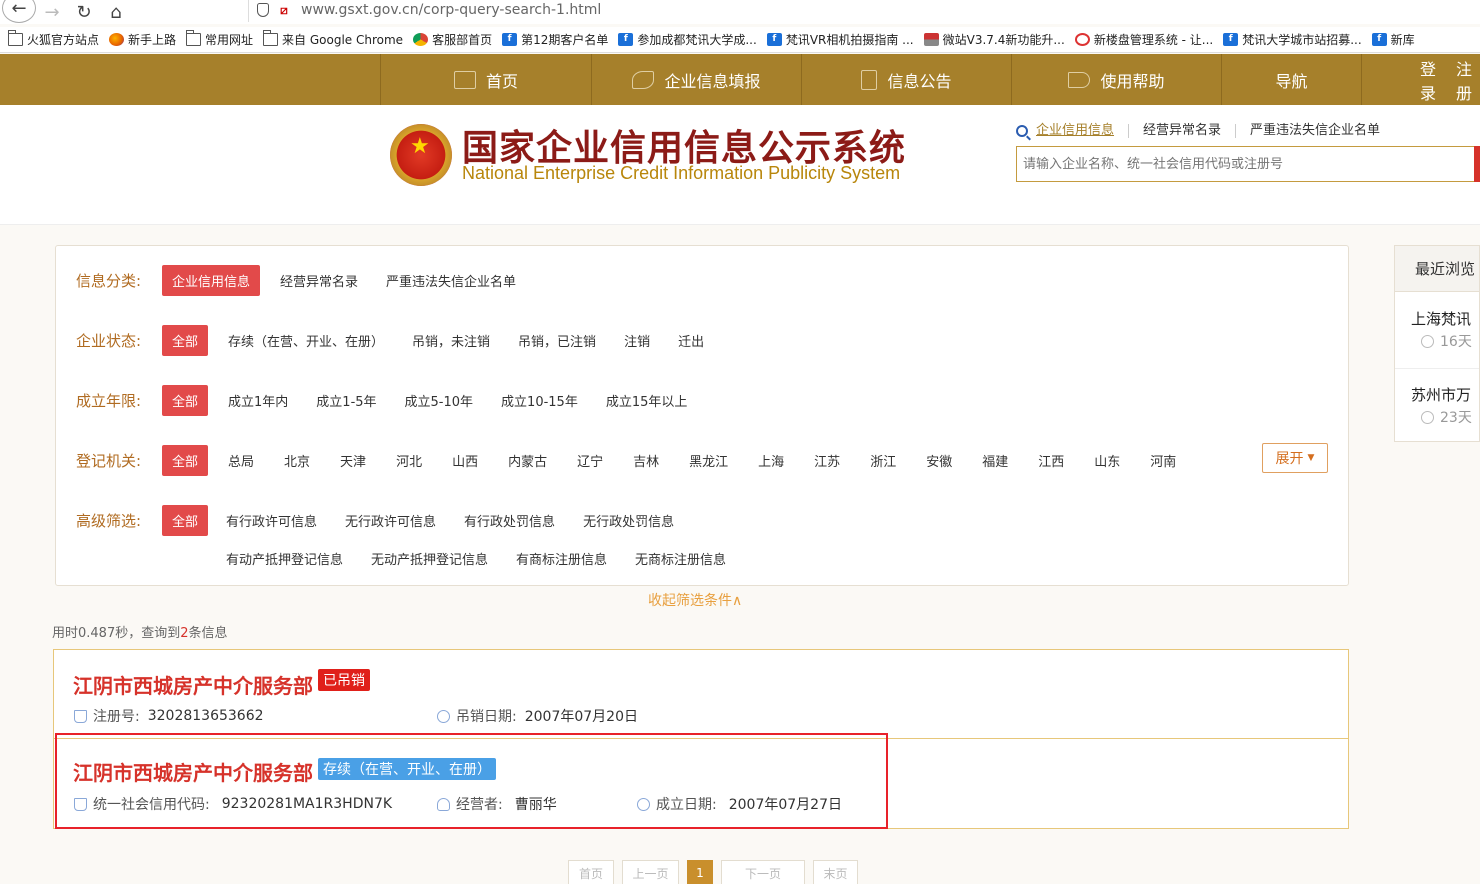 Image resolution: width=1480 pixels, height=884 pixels. Describe the element at coordinates (52, 12) in the screenshot. I see `forward-arrow-icon: →` at that location.